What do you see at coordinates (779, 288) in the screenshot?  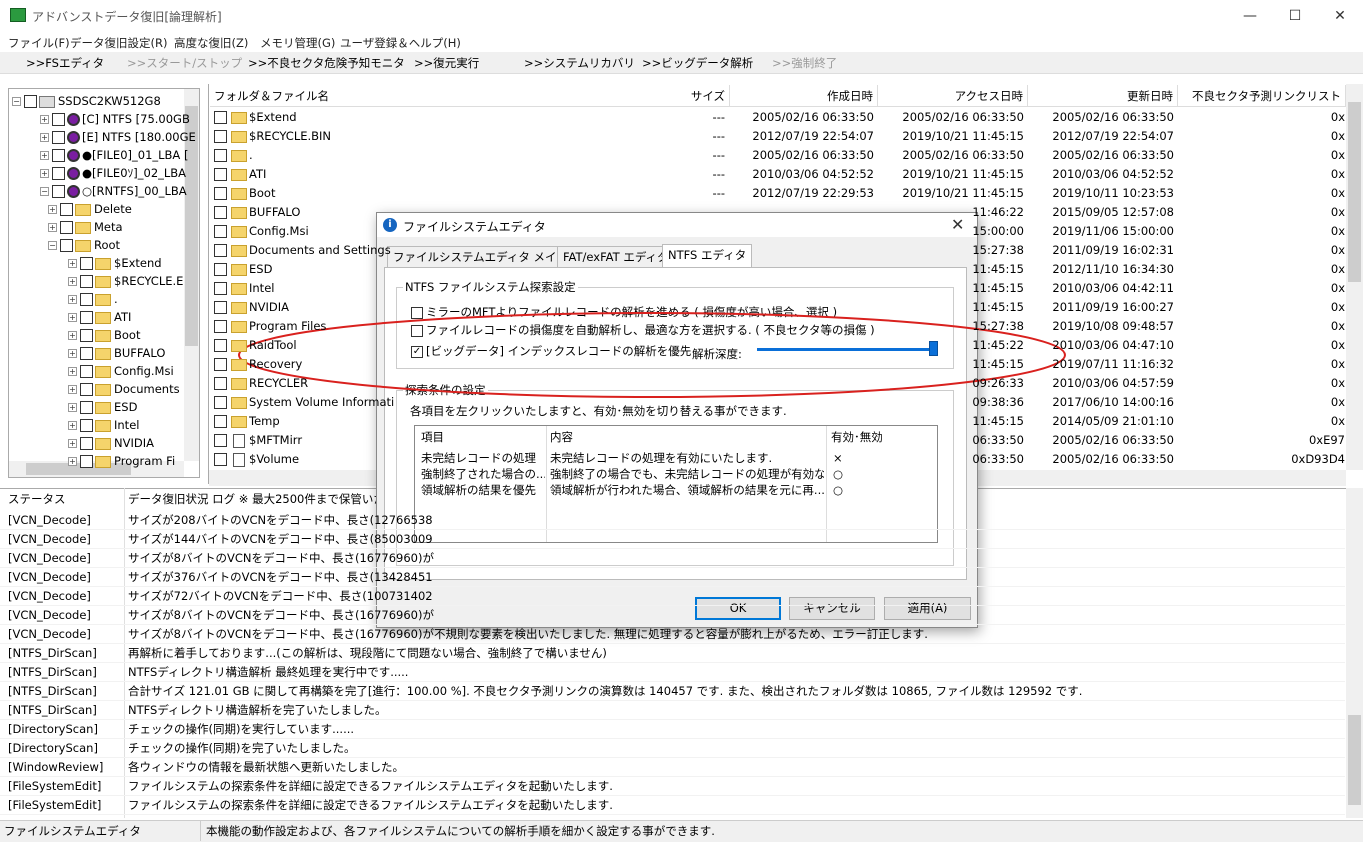 I see `file-row: Intel 11:45:15 2010/03/06 04:42:11 0x` at bounding box center [779, 288].